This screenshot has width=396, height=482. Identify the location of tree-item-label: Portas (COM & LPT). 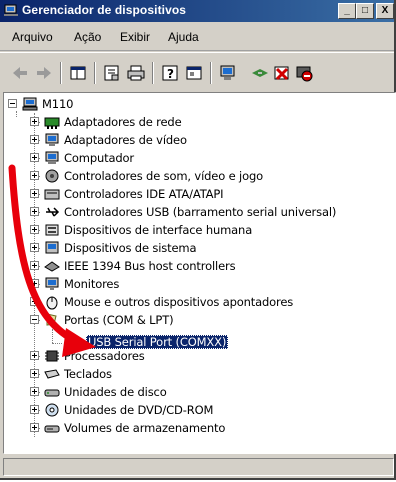
(119, 320).